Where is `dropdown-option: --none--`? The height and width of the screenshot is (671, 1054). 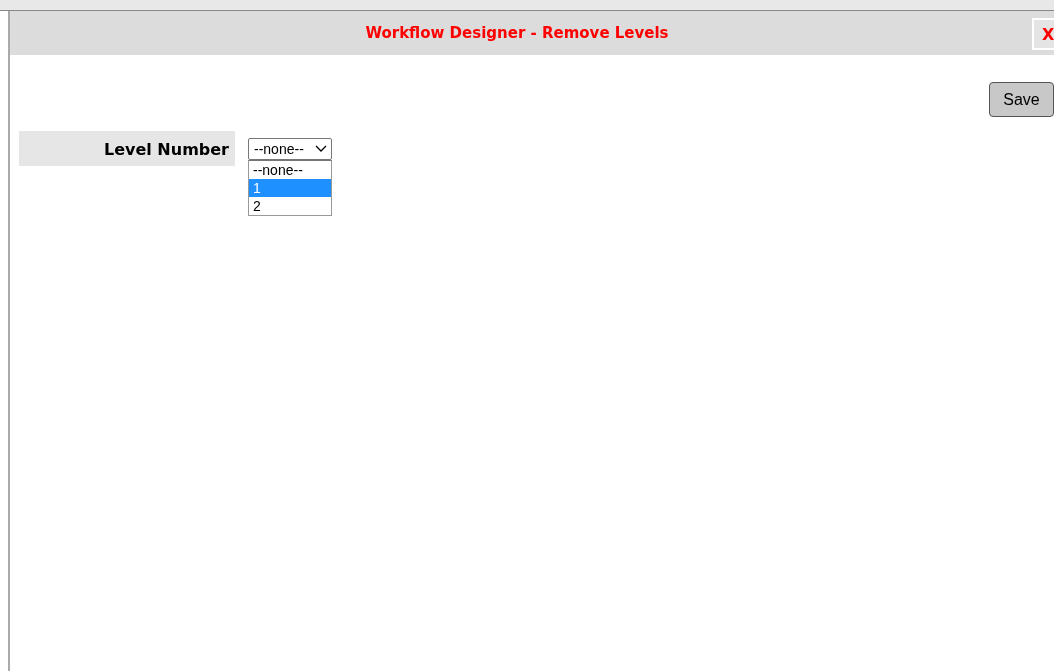 dropdown-option: --none-- is located at coordinates (290, 170).